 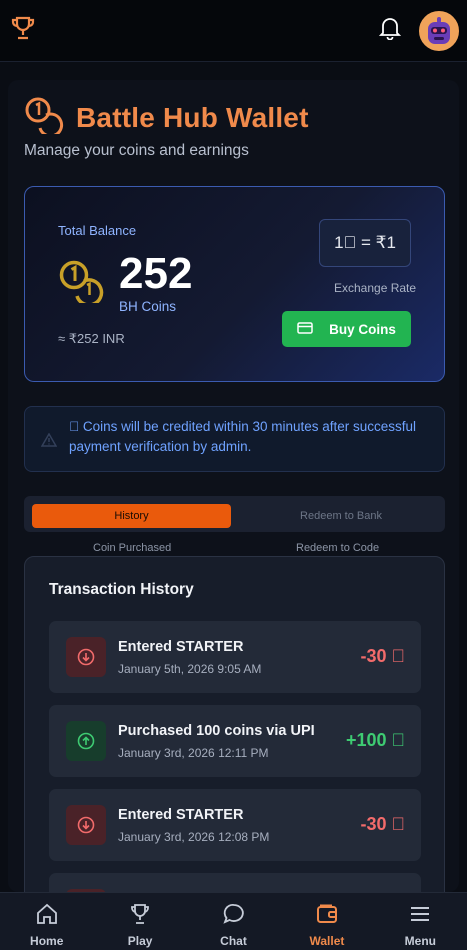 I want to click on balance-label: Total Balance, so click(x=97, y=230).